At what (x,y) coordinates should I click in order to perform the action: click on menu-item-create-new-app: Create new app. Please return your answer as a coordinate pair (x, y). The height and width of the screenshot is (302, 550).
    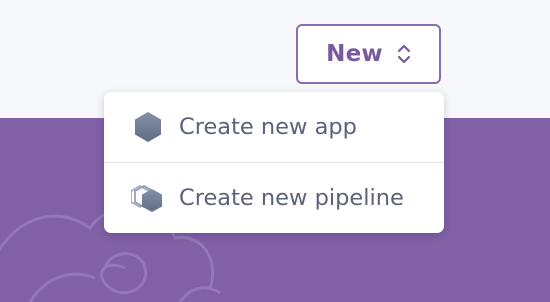
    Looking at the image, I should click on (274, 127).